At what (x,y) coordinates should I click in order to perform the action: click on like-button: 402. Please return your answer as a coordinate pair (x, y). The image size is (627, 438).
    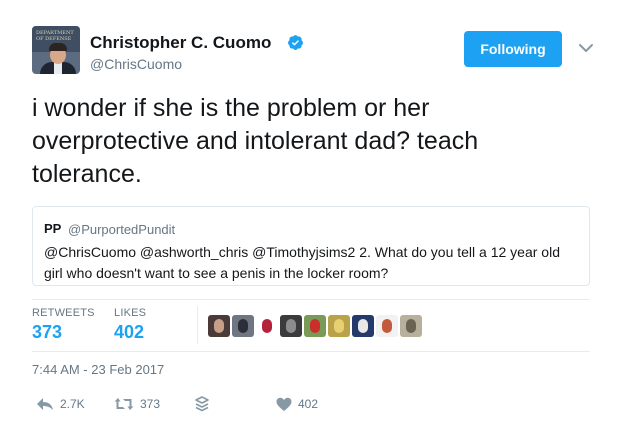
    Looking at the image, I should click on (297, 404).